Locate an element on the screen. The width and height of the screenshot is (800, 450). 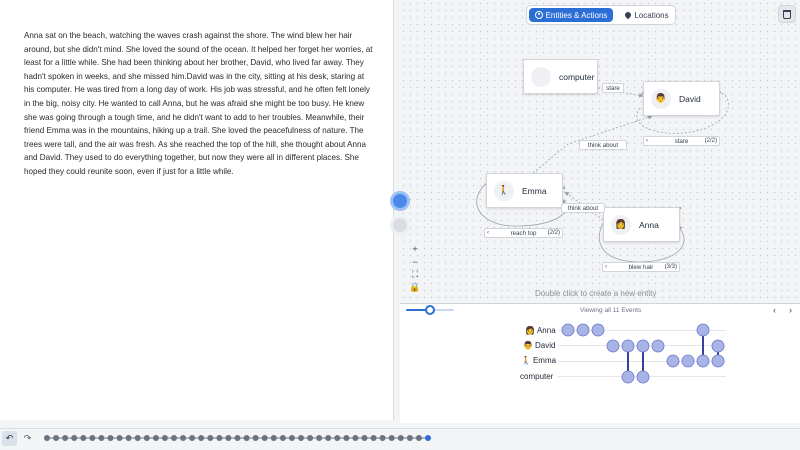
entity-node-david: 👨 David is located at coordinates (681, 98).